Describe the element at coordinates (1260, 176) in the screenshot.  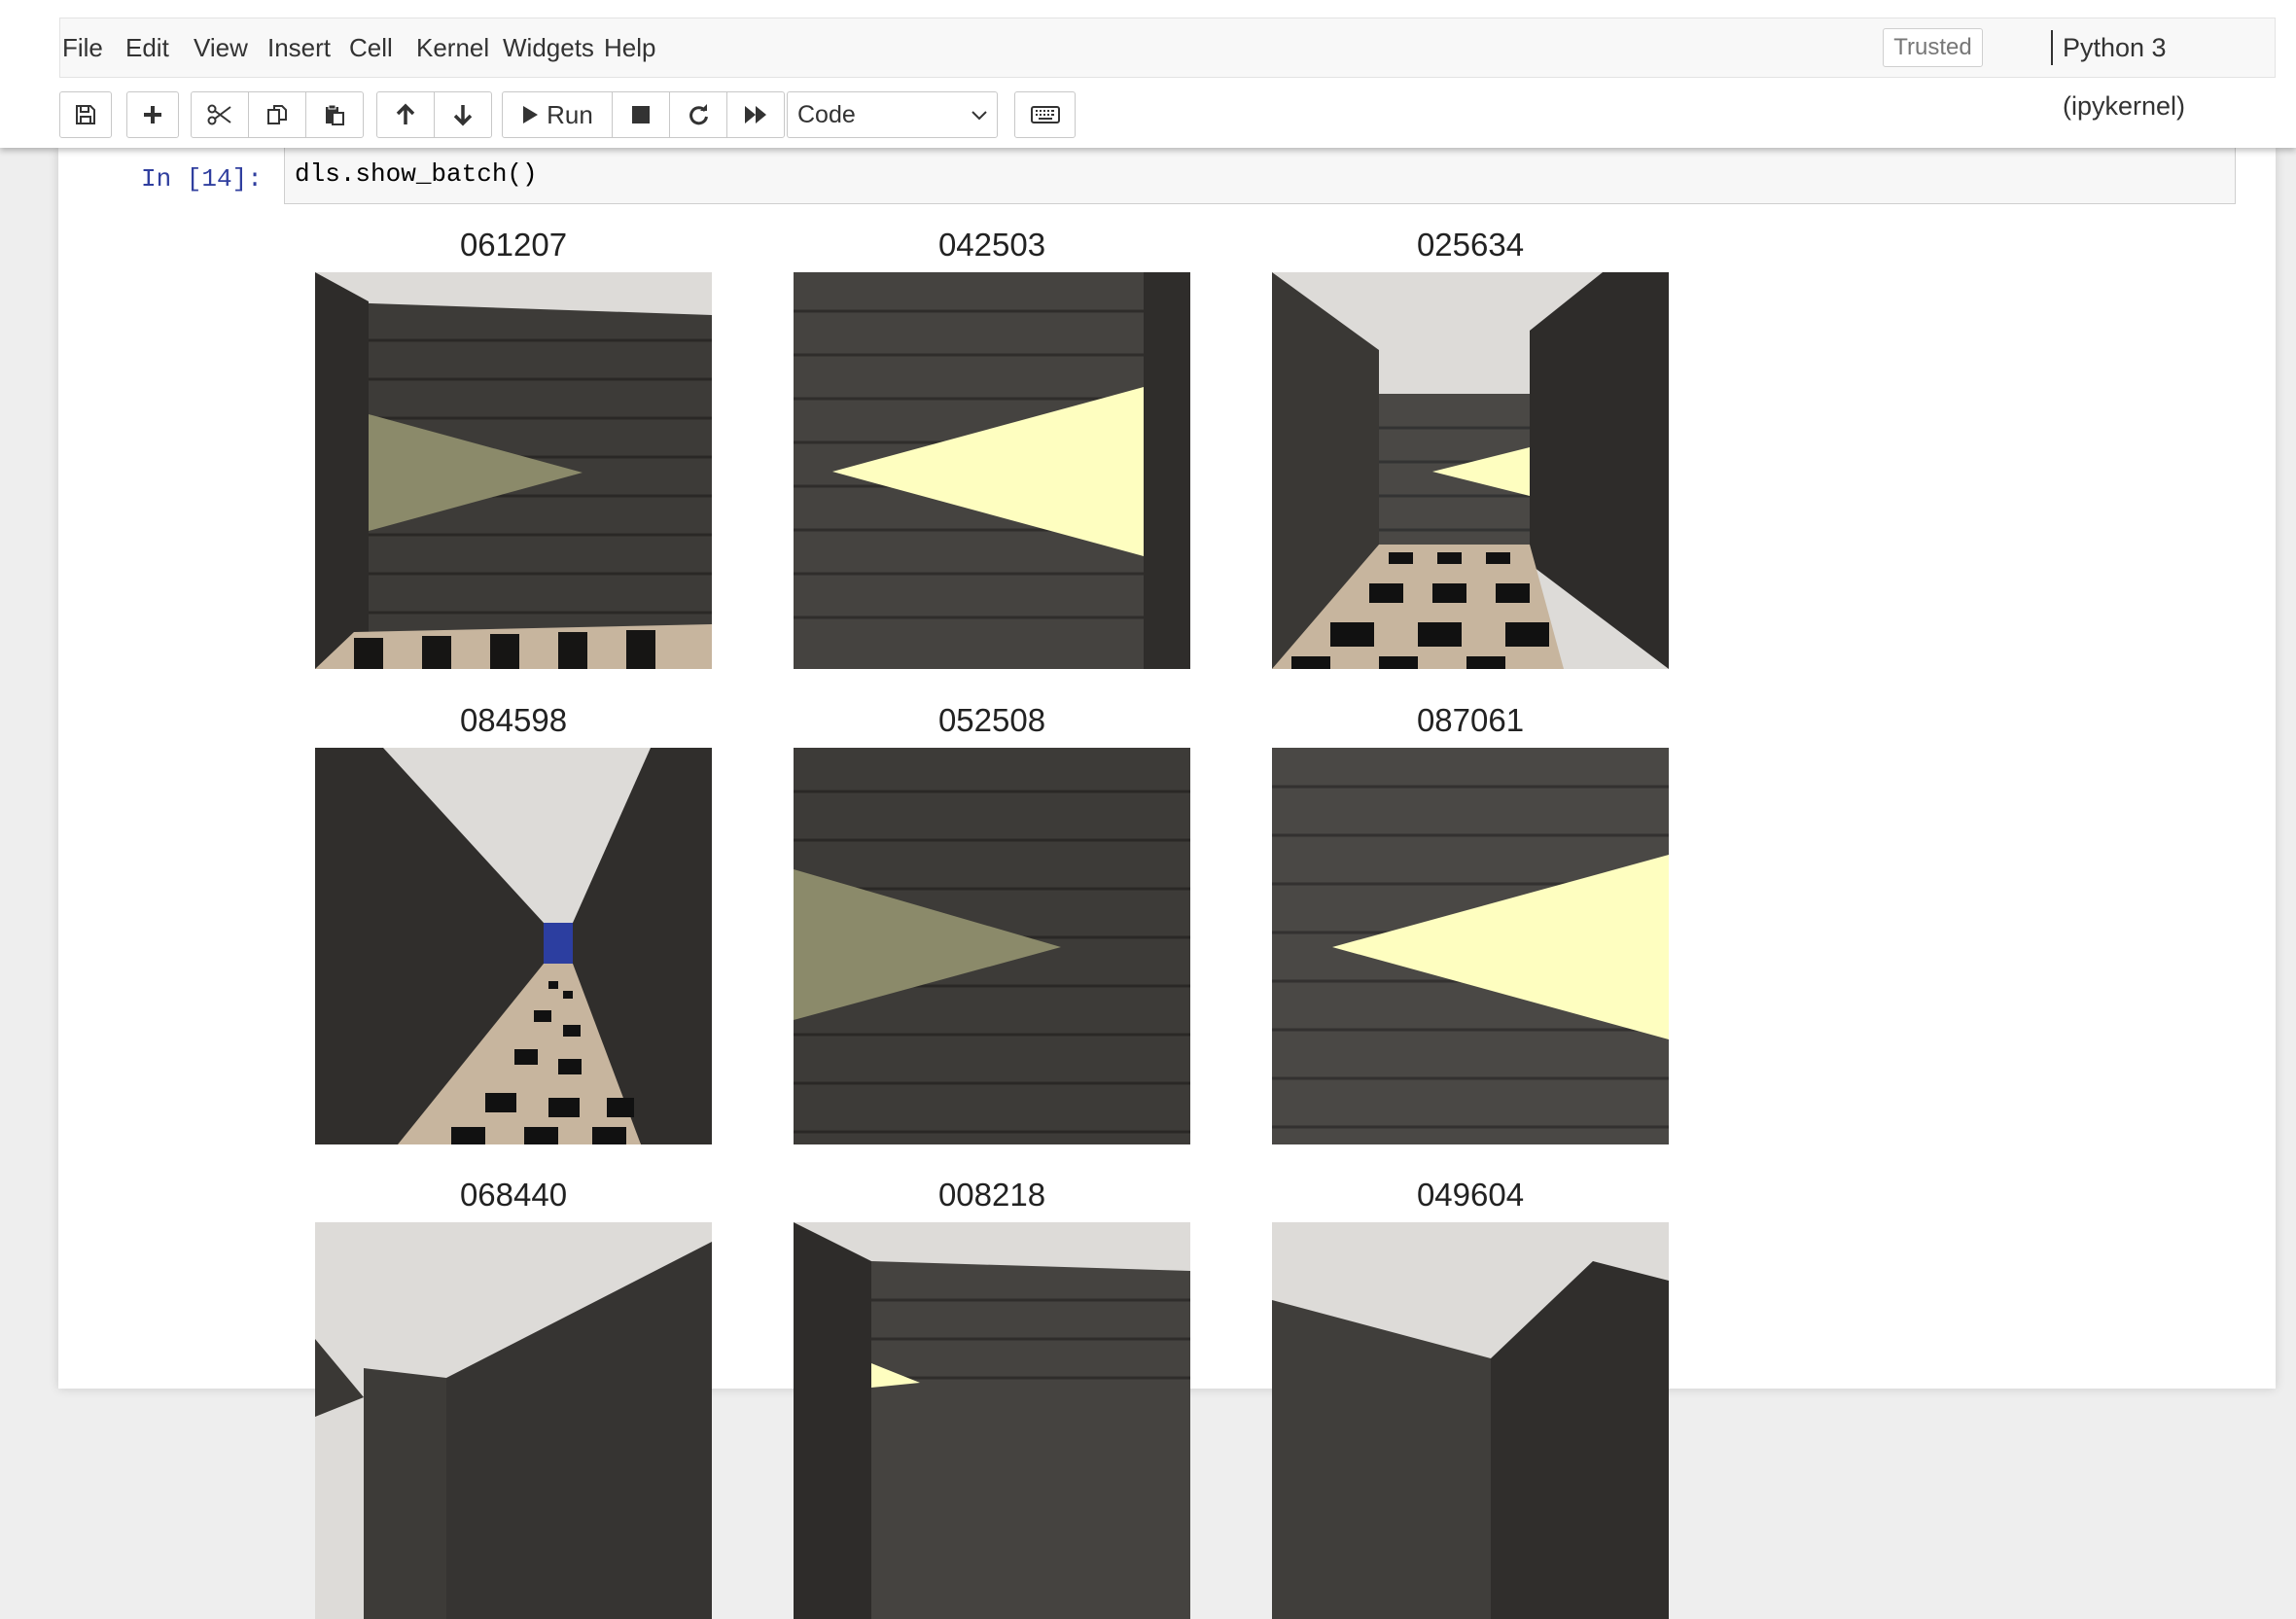
I see `code-cell-editor: dls.show_batch()` at that location.